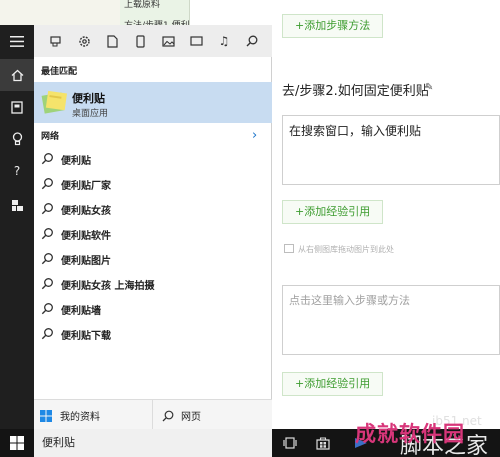 This screenshot has width=500, height=457. Describe the element at coordinates (289, 248) in the screenshot. I see `image-icon` at that location.